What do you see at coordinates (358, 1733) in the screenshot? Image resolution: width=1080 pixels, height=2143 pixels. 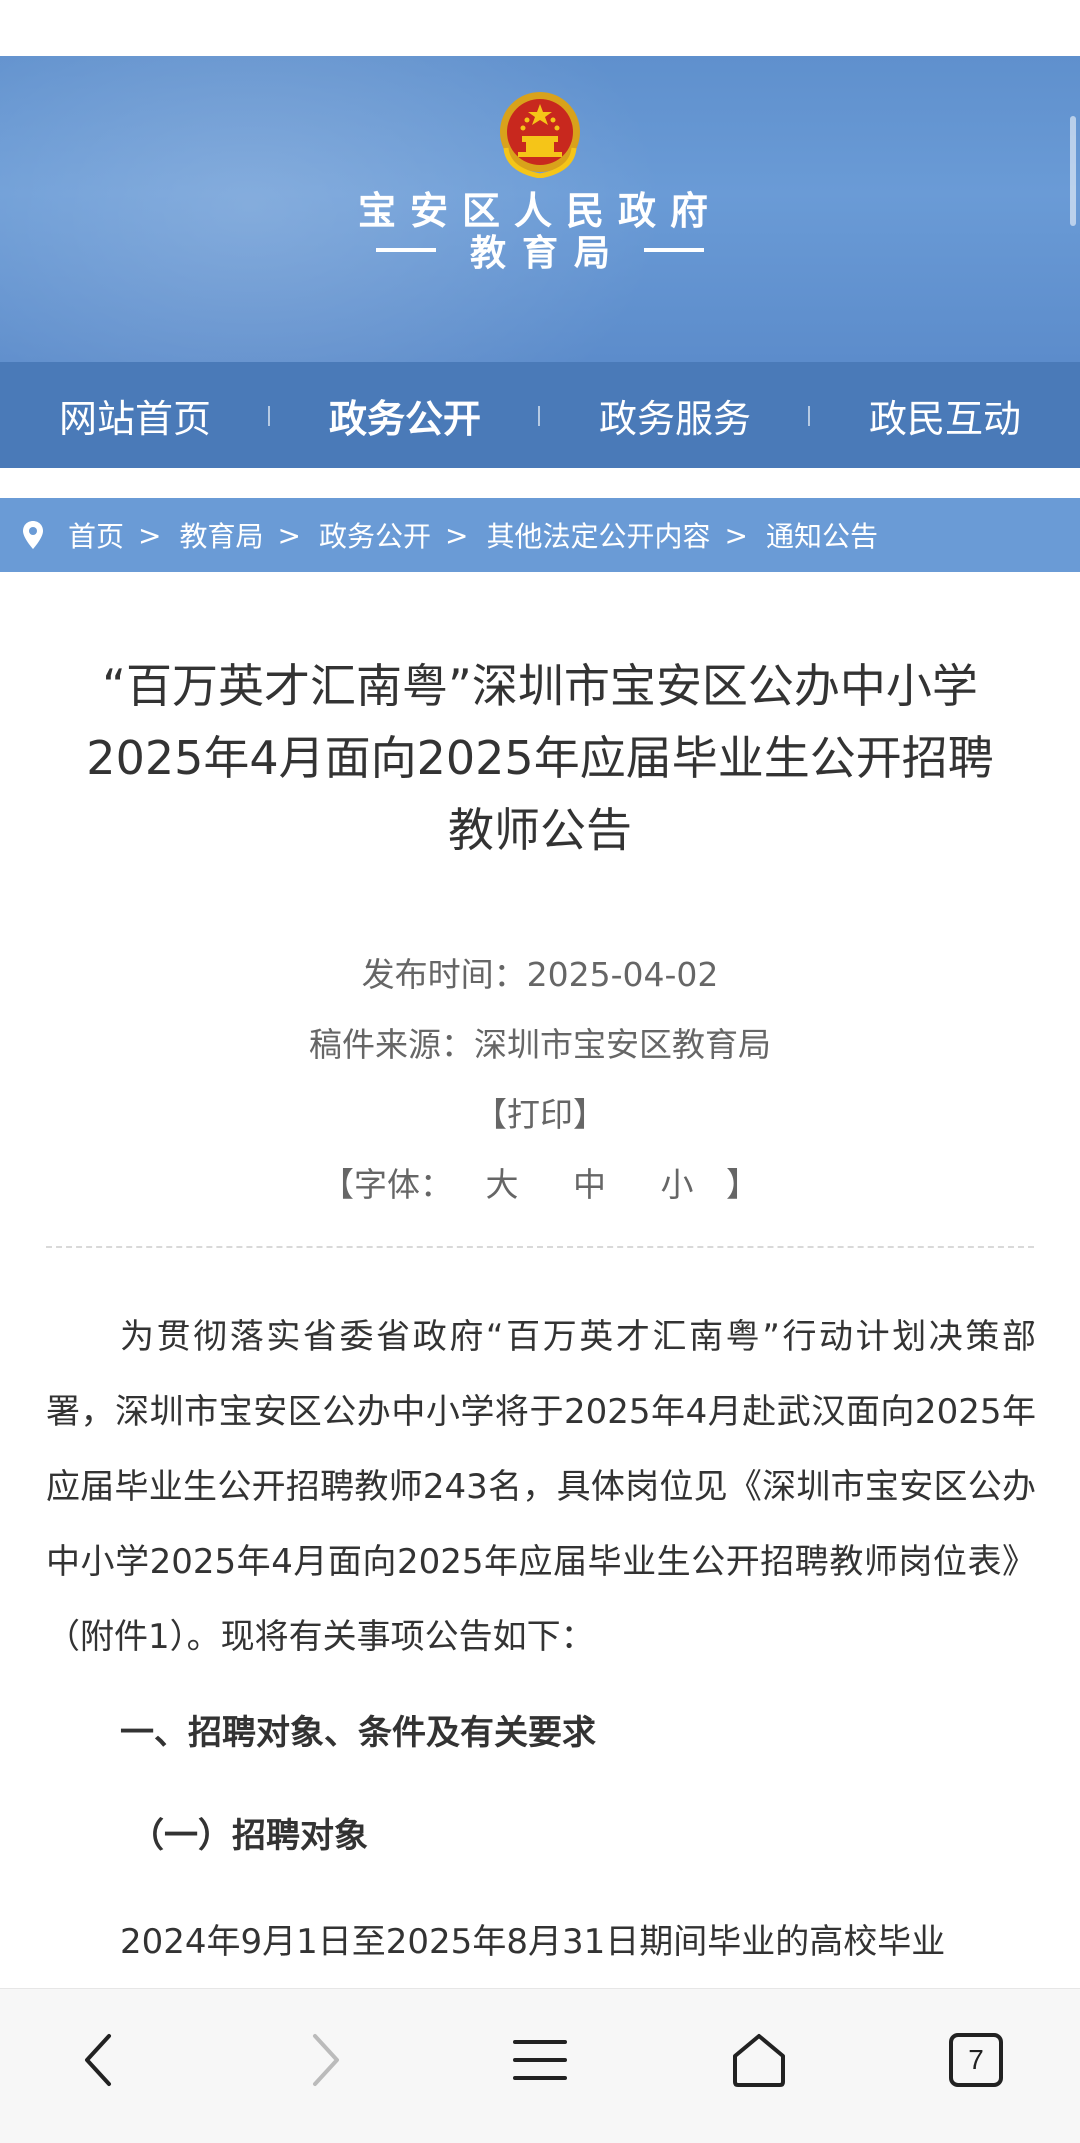 I see `section-heading: 一、招聘对象、条件及有关要求` at bounding box center [358, 1733].